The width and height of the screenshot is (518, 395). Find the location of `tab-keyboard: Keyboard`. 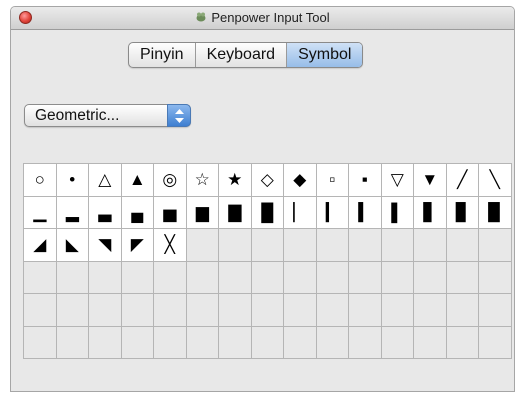

tab-keyboard: Keyboard is located at coordinates (242, 55).